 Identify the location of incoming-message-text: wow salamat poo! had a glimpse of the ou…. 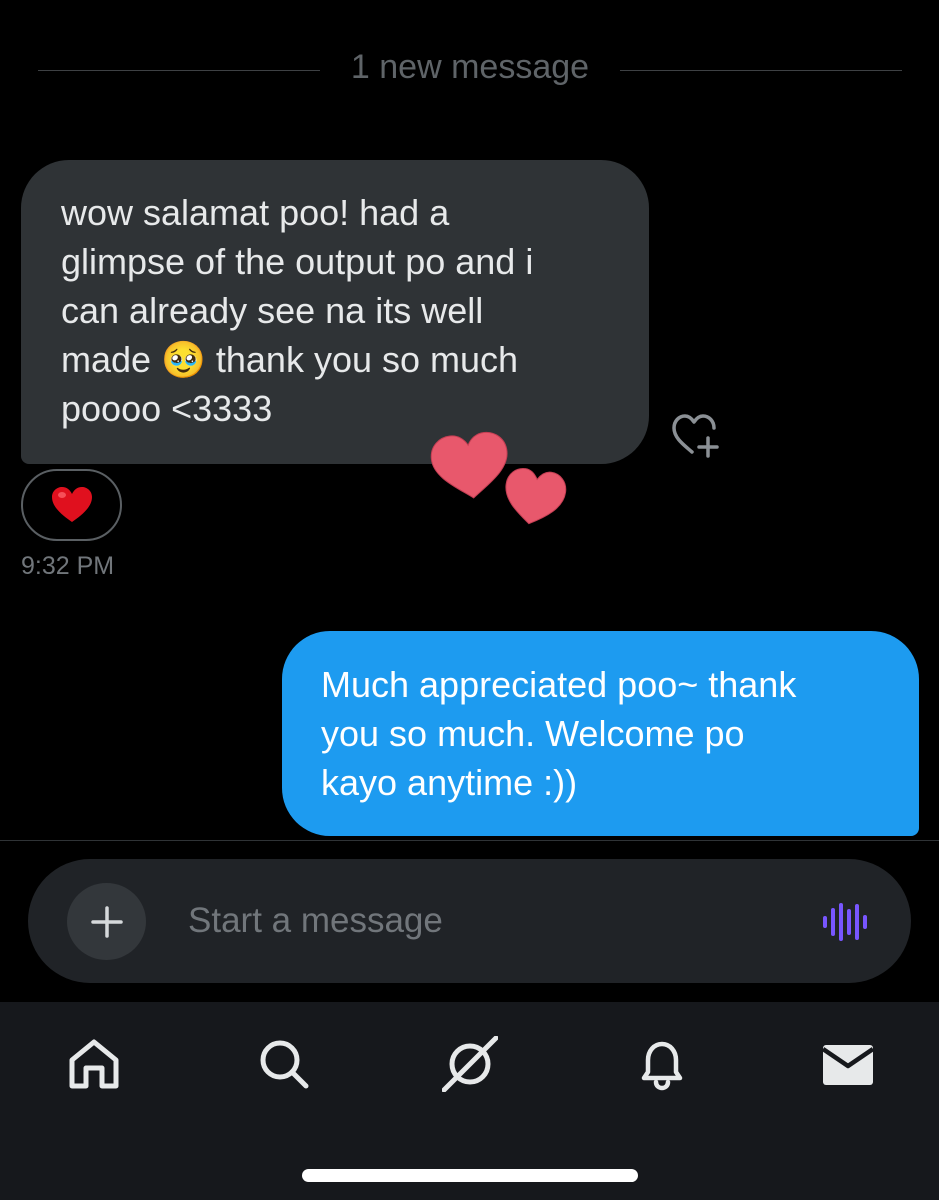
(297, 310).